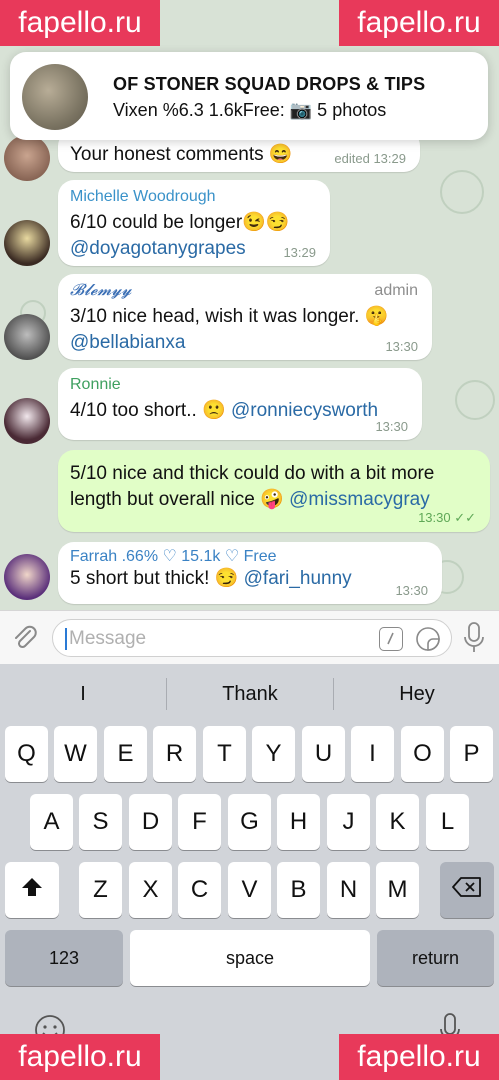 The height and width of the screenshot is (1080, 499). What do you see at coordinates (194, 197) in the screenshot?
I see `sender-name: Michelle Woodrough` at bounding box center [194, 197].